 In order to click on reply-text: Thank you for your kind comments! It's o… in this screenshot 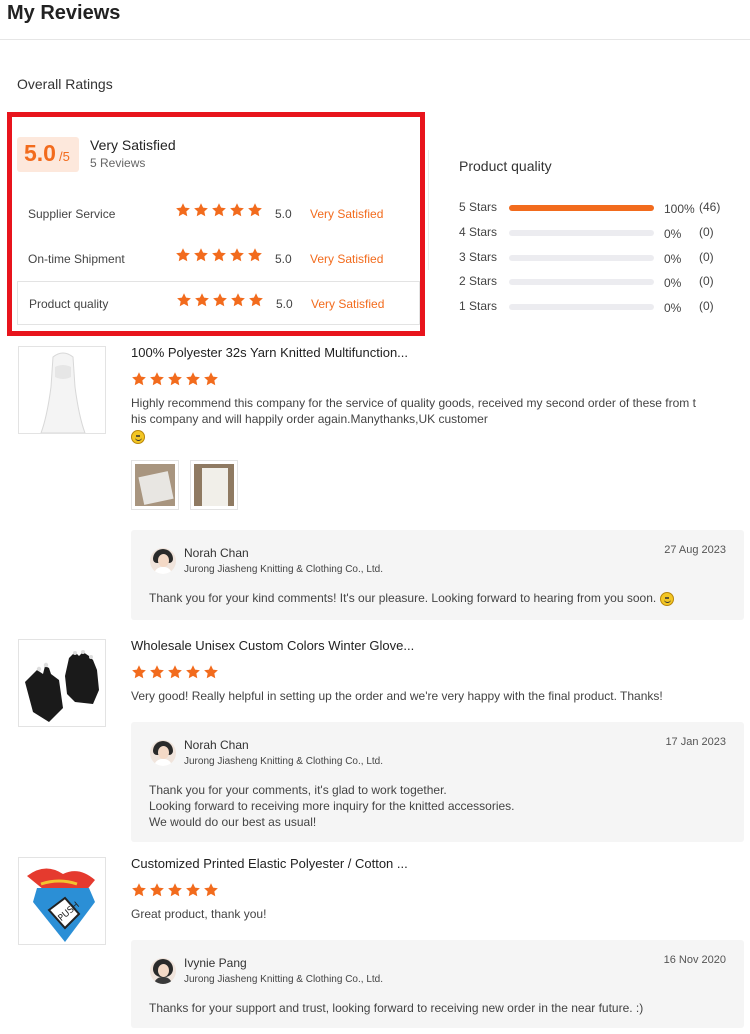, I will do `click(439, 598)`.